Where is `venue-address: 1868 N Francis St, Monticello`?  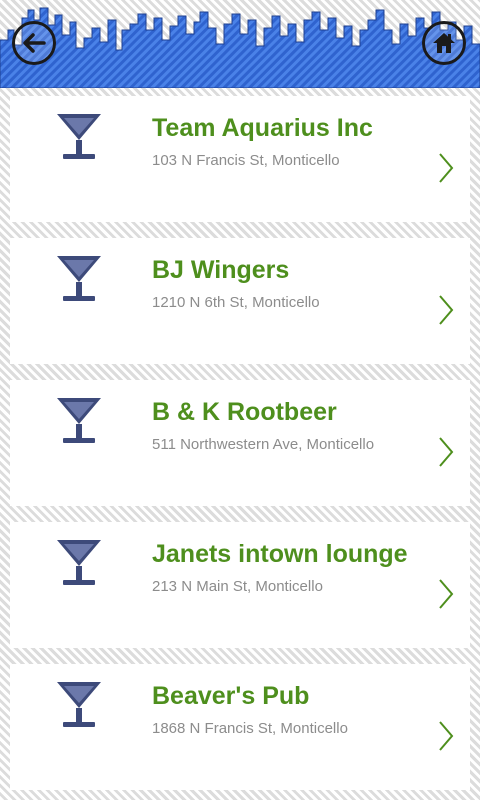 venue-address: 1868 N Francis St, Monticello is located at coordinates (250, 728).